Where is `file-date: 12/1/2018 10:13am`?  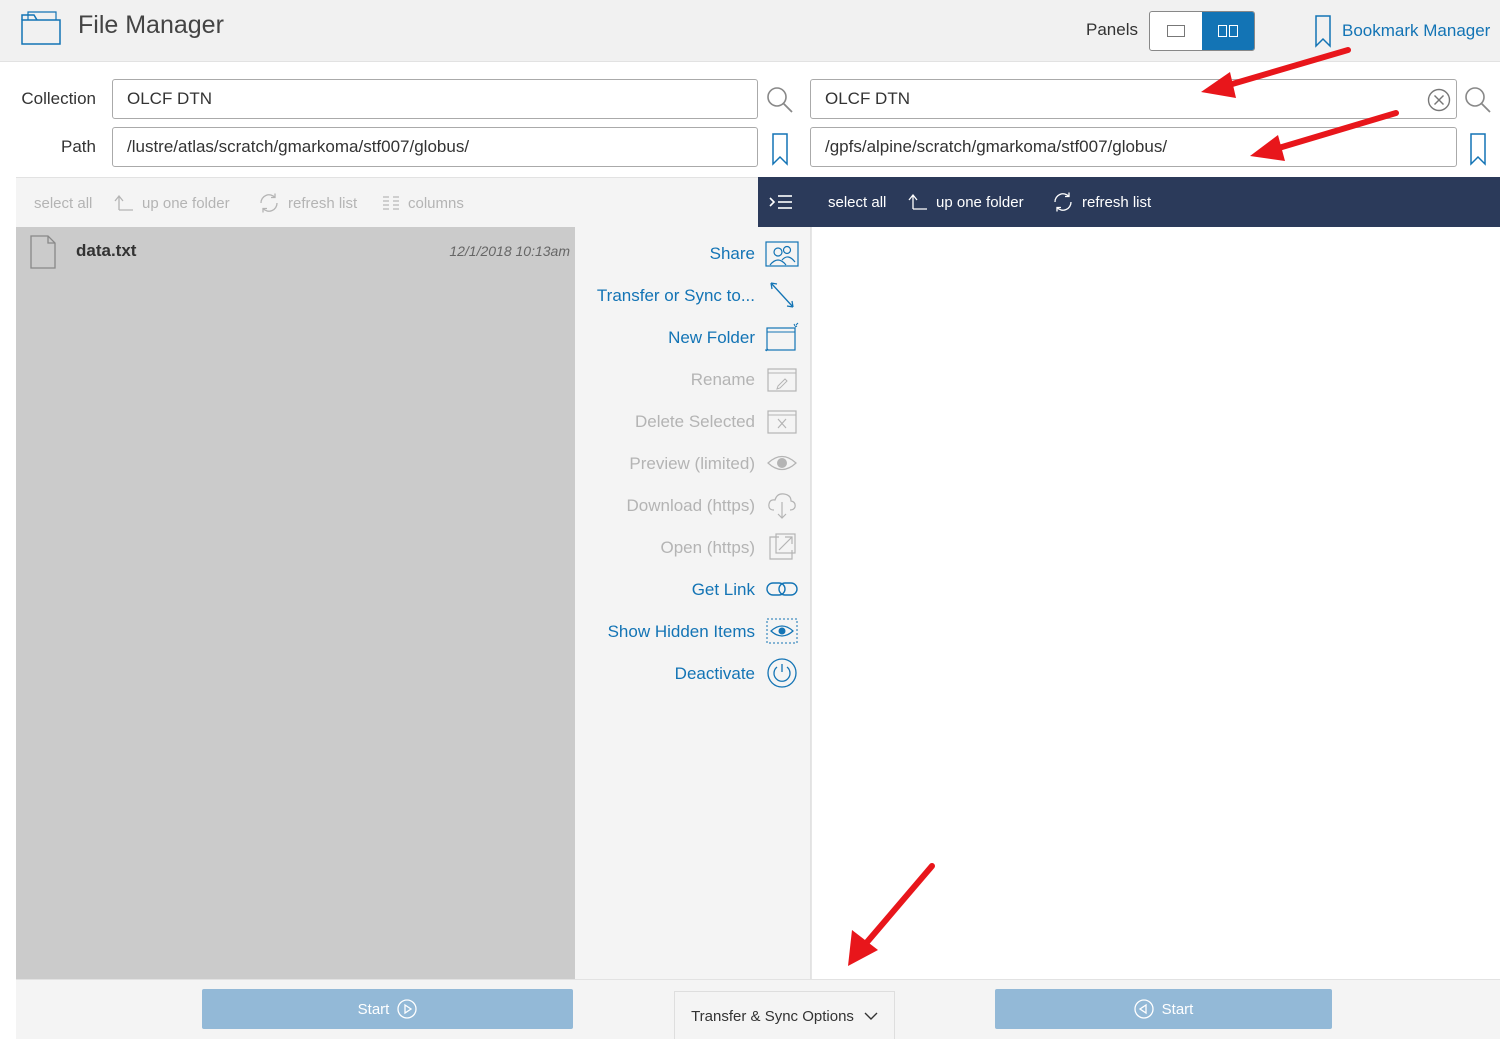
file-date: 12/1/2018 10:13am is located at coordinates (509, 251).